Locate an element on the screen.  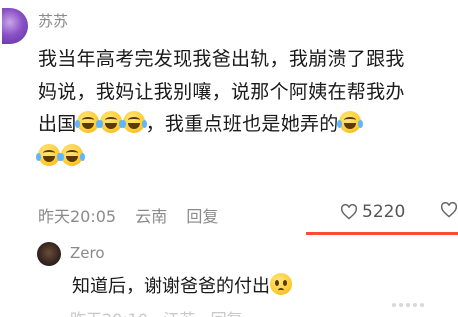
like-count: 5220 is located at coordinates (384, 212).